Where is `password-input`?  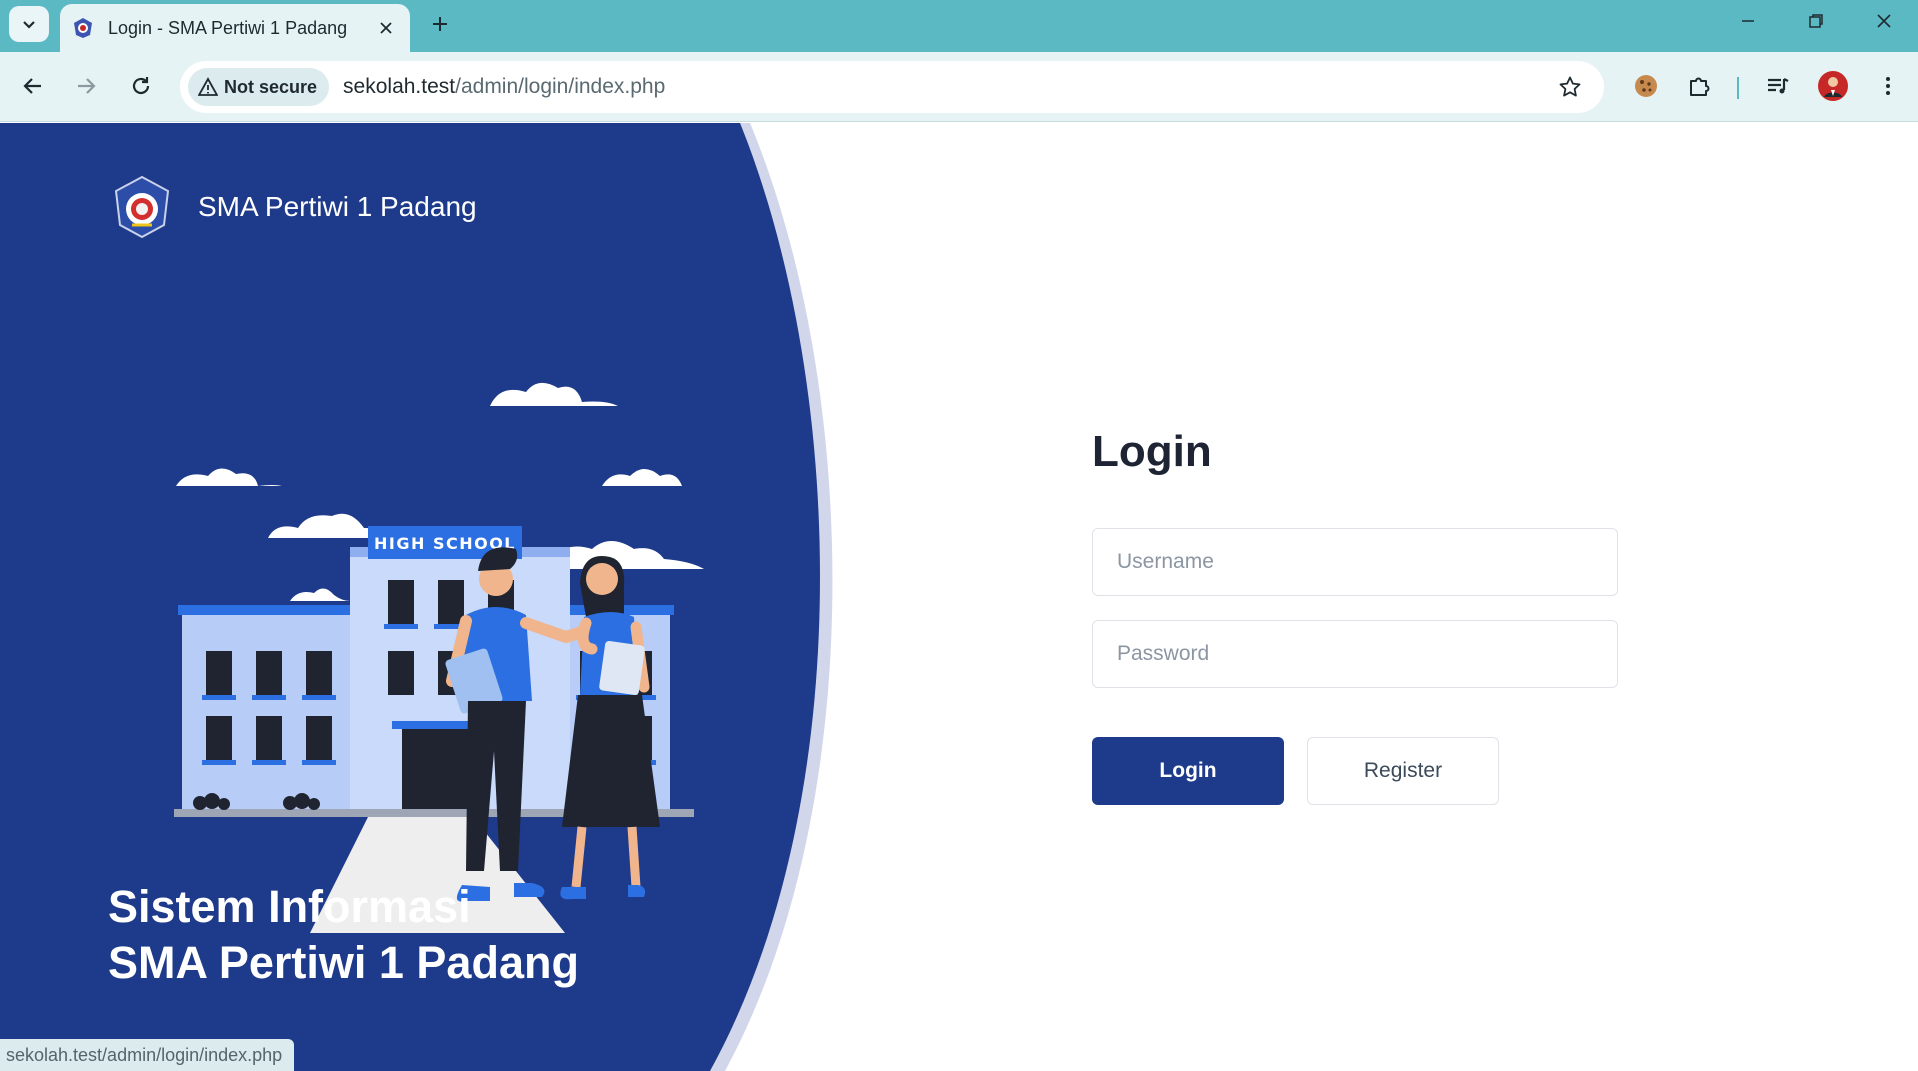
password-input is located at coordinates (1355, 654).